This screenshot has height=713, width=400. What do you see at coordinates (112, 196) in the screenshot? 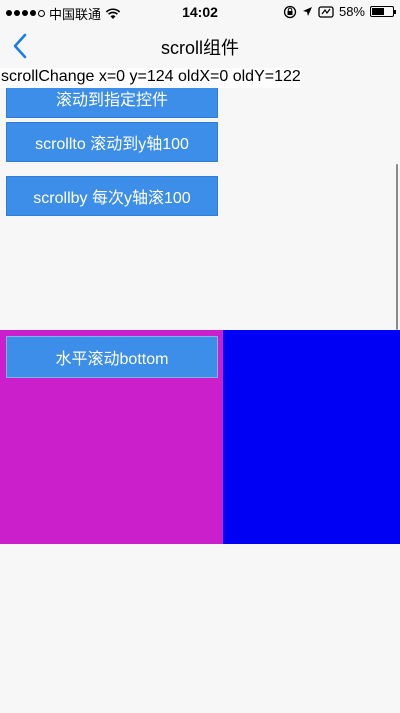
I see `scrollby-button: scrollby 每次y轴滚100` at bounding box center [112, 196].